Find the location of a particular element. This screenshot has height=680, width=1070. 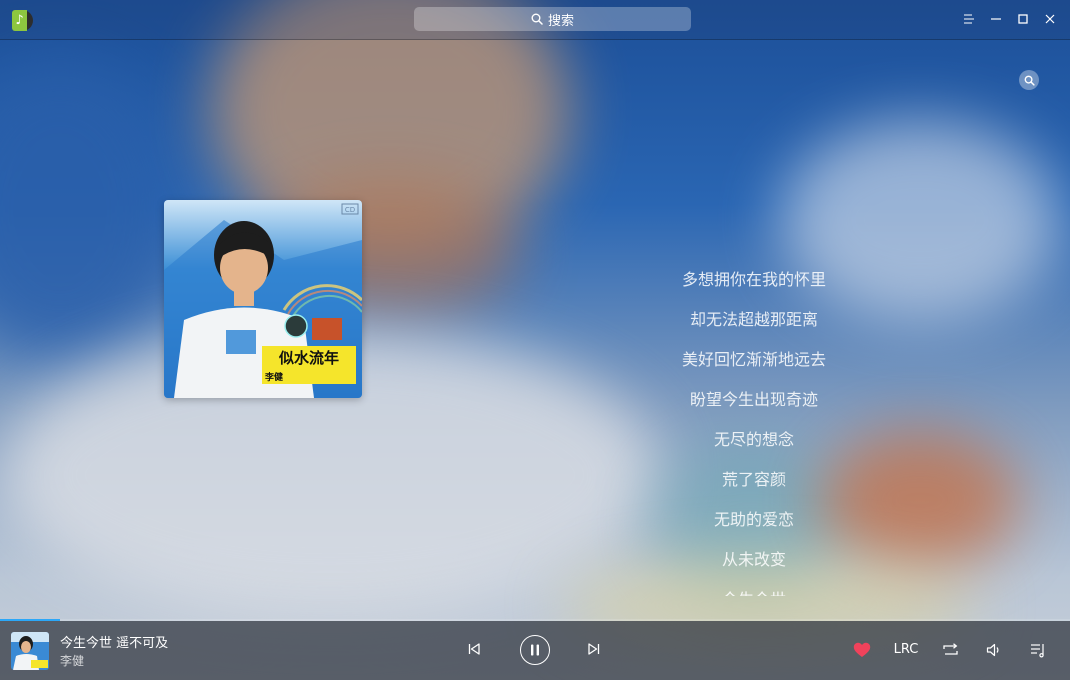

album-cover-image: 似水流年 李健 CD is located at coordinates (263, 299).